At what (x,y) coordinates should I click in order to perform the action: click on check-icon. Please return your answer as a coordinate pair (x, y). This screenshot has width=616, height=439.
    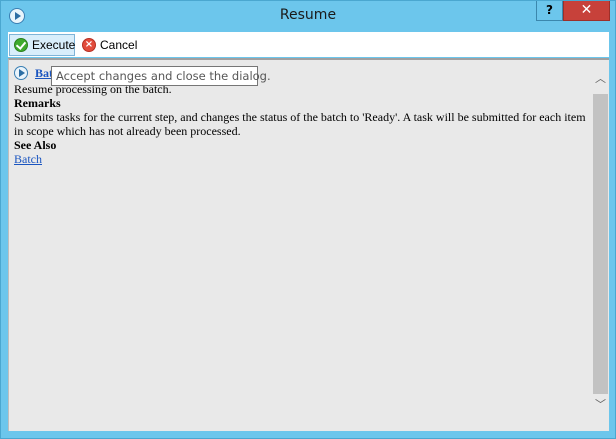
    Looking at the image, I should click on (21, 45).